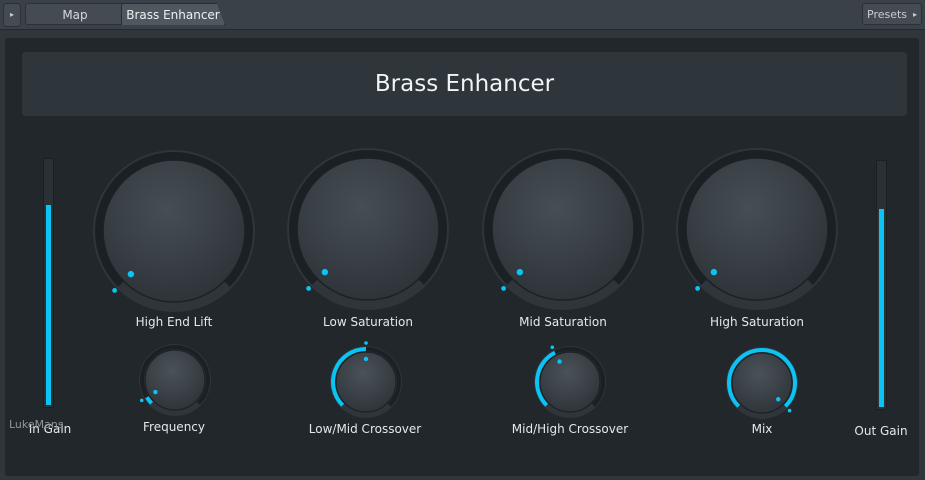 The height and width of the screenshot is (480, 925). Describe the element at coordinates (762, 429) in the screenshot. I see `mix-label: Mix` at that location.